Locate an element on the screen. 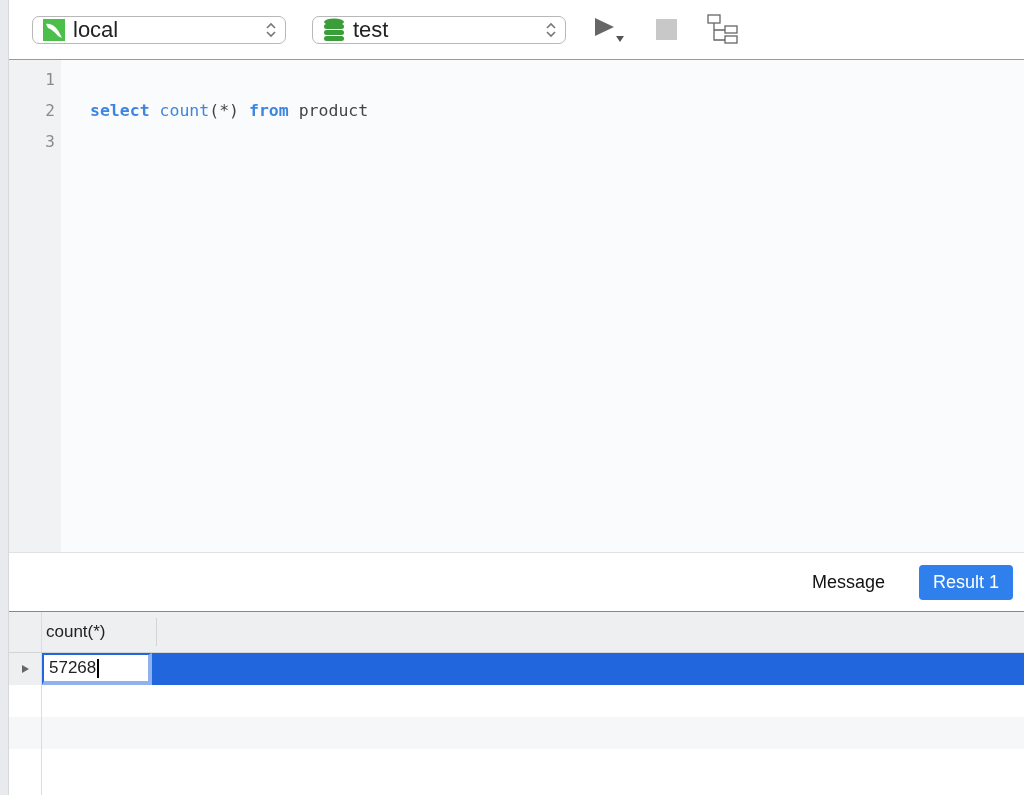  line-number: 1 is located at coordinates (50, 80).